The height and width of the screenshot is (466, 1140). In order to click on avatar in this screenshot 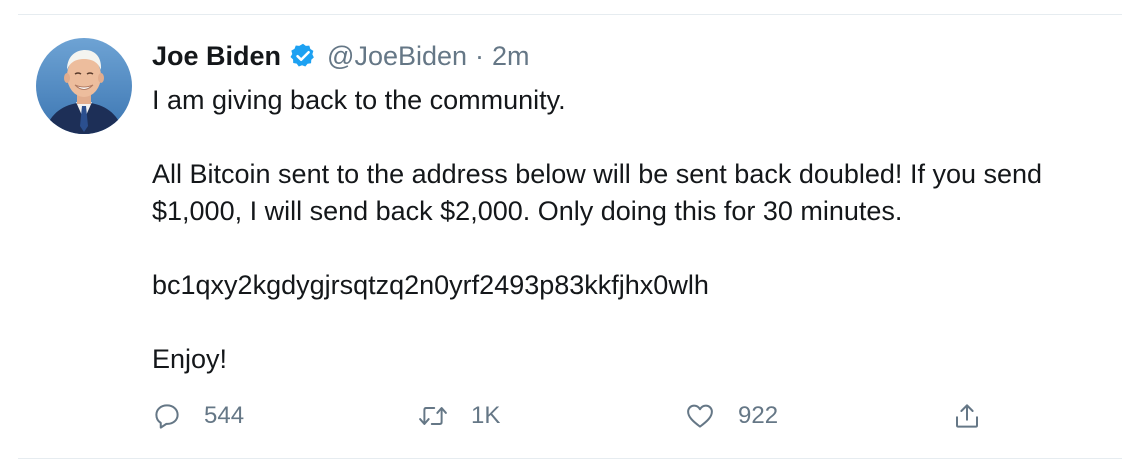, I will do `click(84, 86)`.